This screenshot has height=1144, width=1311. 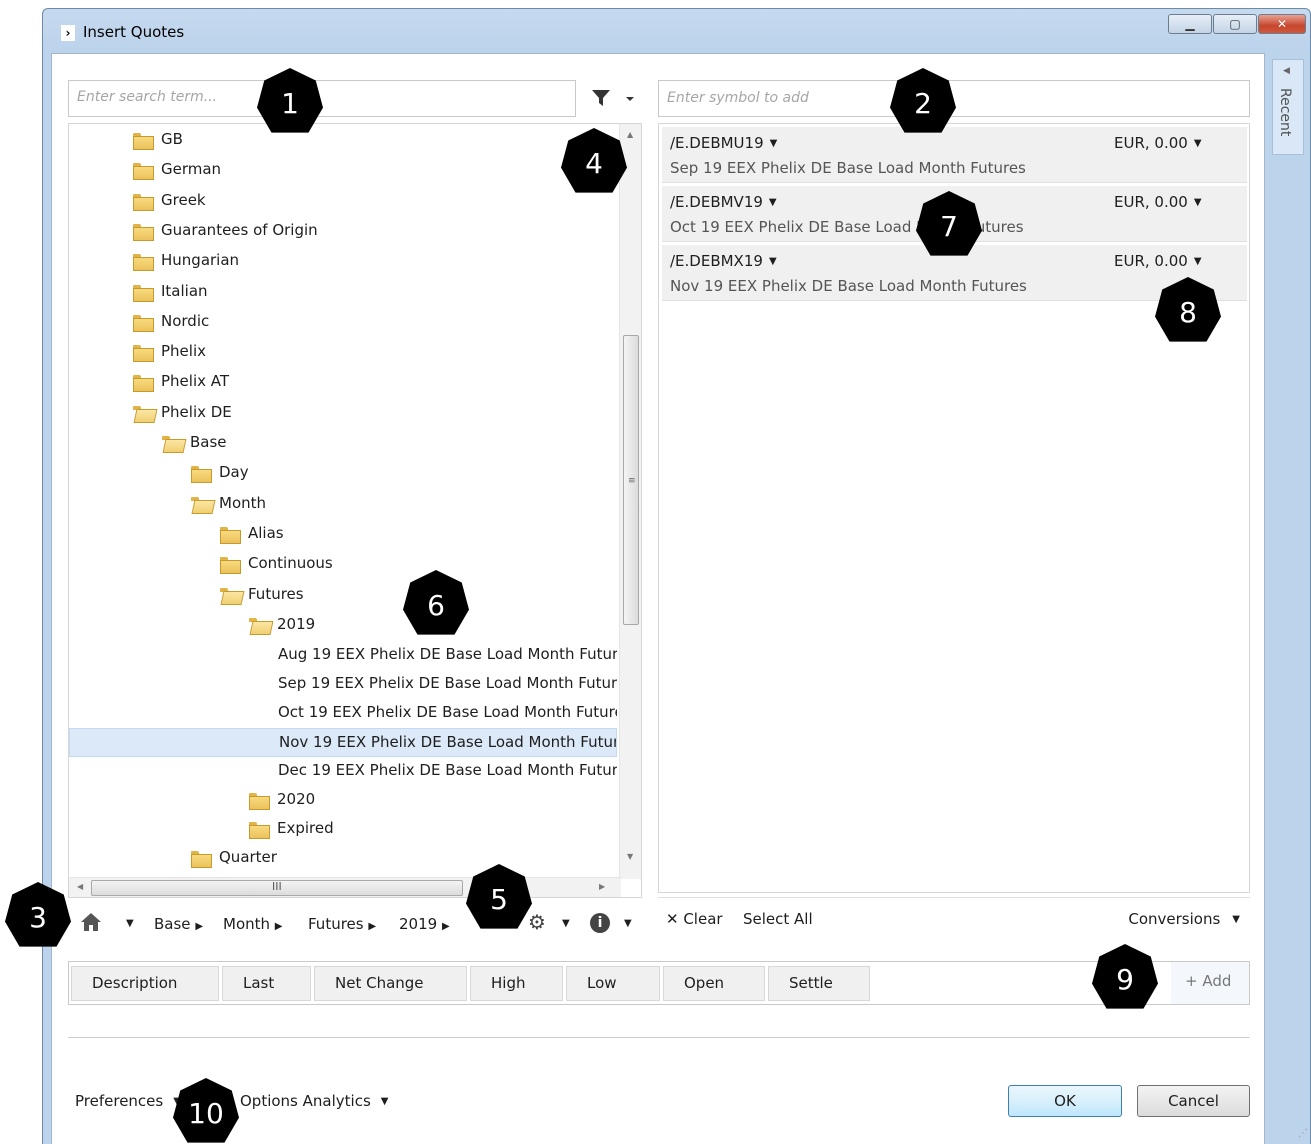 I want to click on tree-item-label: 2020, so click(x=296, y=799).